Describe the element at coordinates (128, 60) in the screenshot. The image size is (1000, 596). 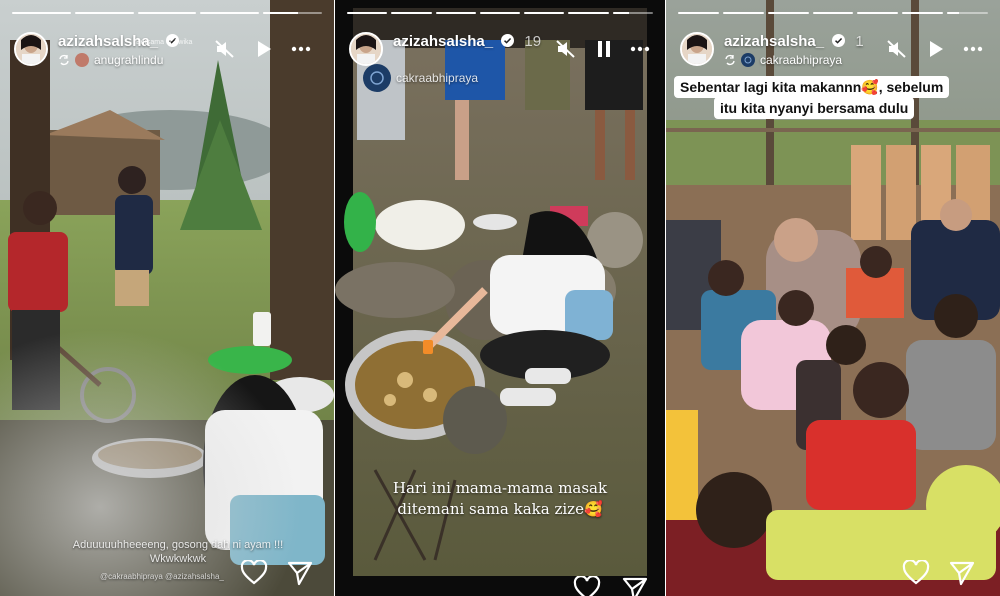
I see `repost-username: anugrahlindu` at that location.